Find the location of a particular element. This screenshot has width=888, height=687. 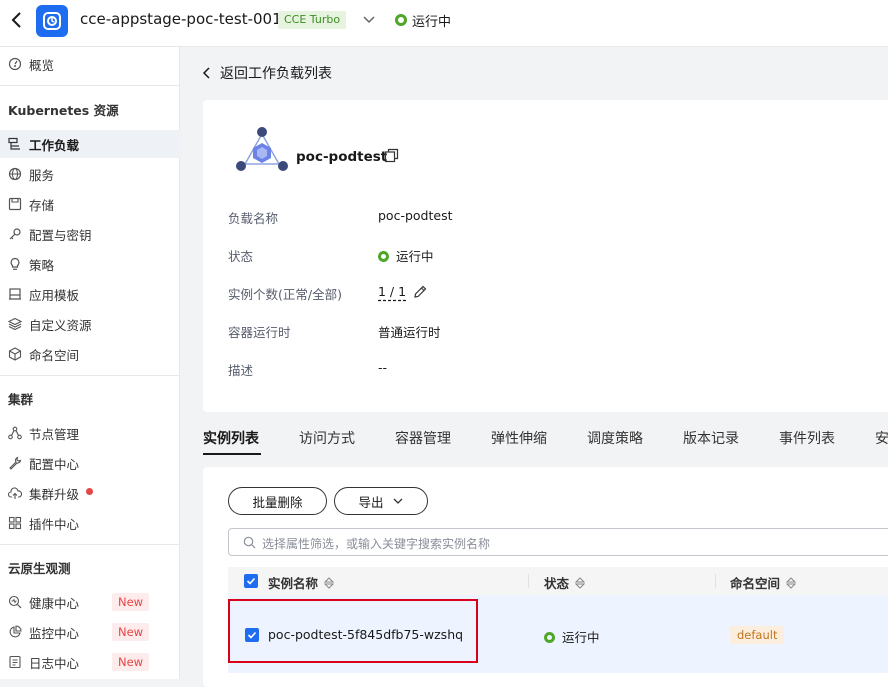

instance-search-input: 选择属性筛选，或输入关键字搜索实例名称 is located at coordinates (558, 542).